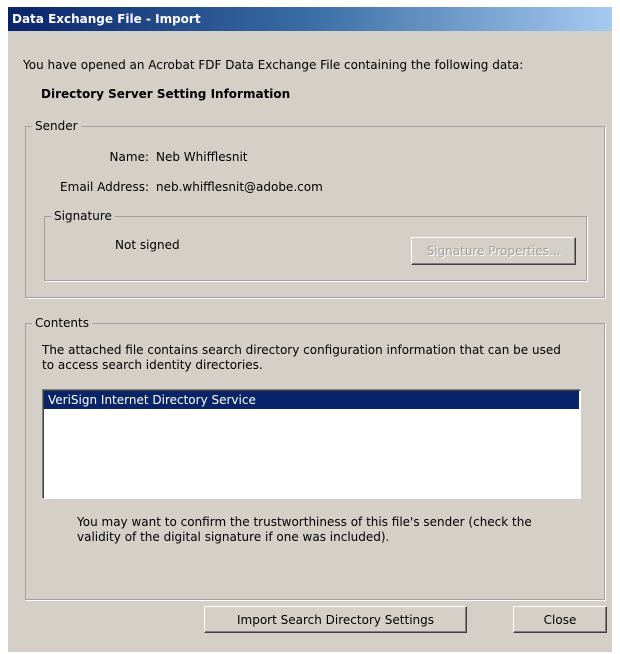 The image size is (620, 654). Describe the element at coordinates (166, 94) in the screenshot. I see `data-title: Directory Server Setting Information` at that location.